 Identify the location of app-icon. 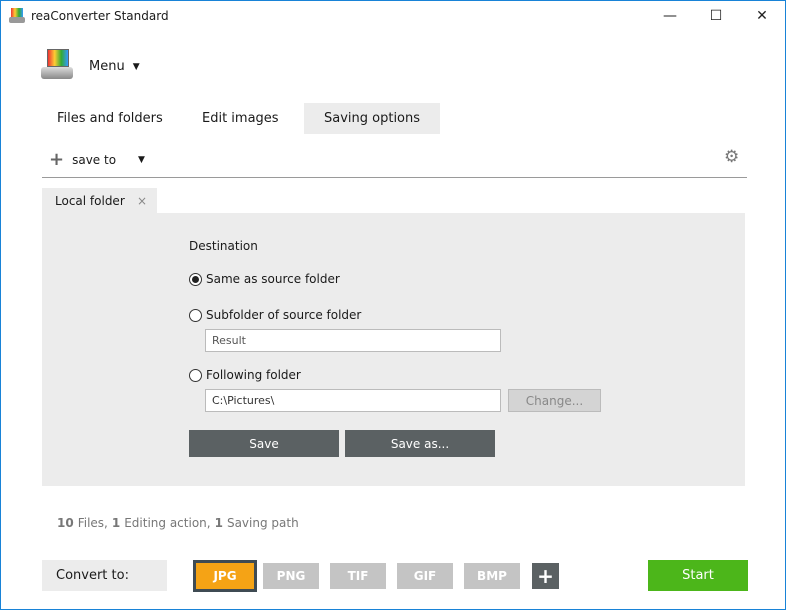
(17, 15).